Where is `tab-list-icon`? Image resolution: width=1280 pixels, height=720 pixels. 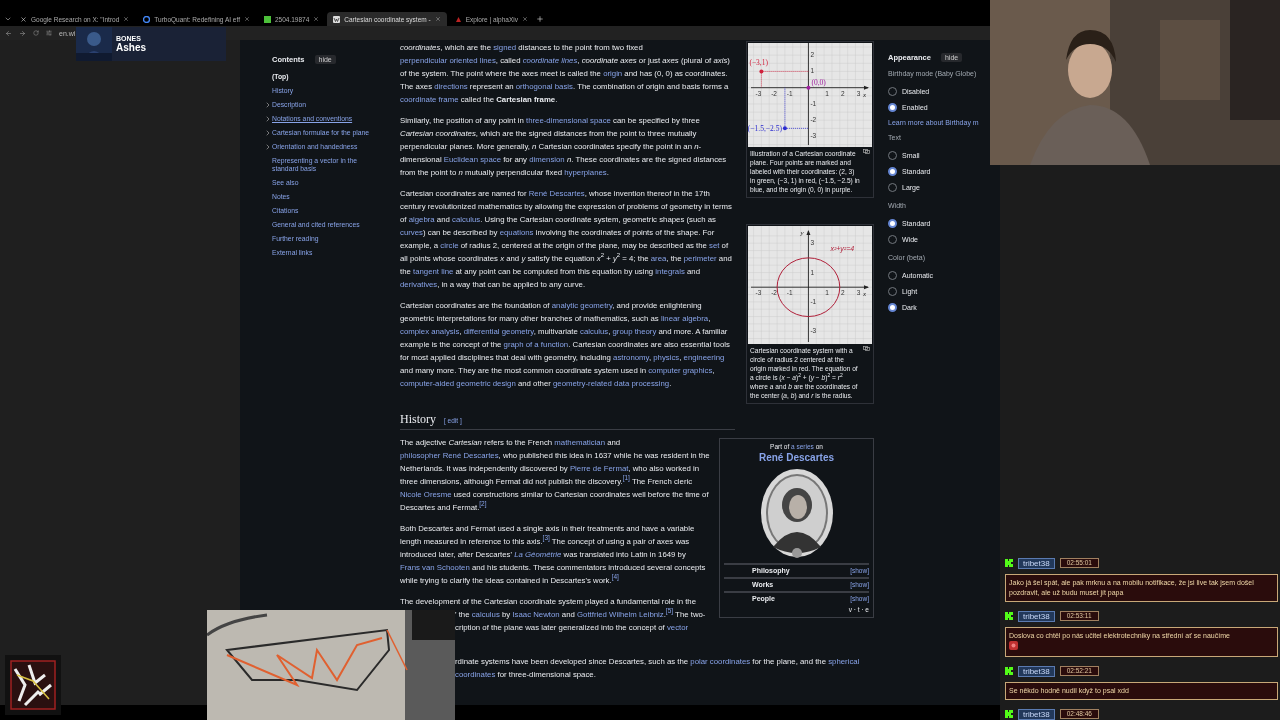 tab-list-icon is located at coordinates (8, 19).